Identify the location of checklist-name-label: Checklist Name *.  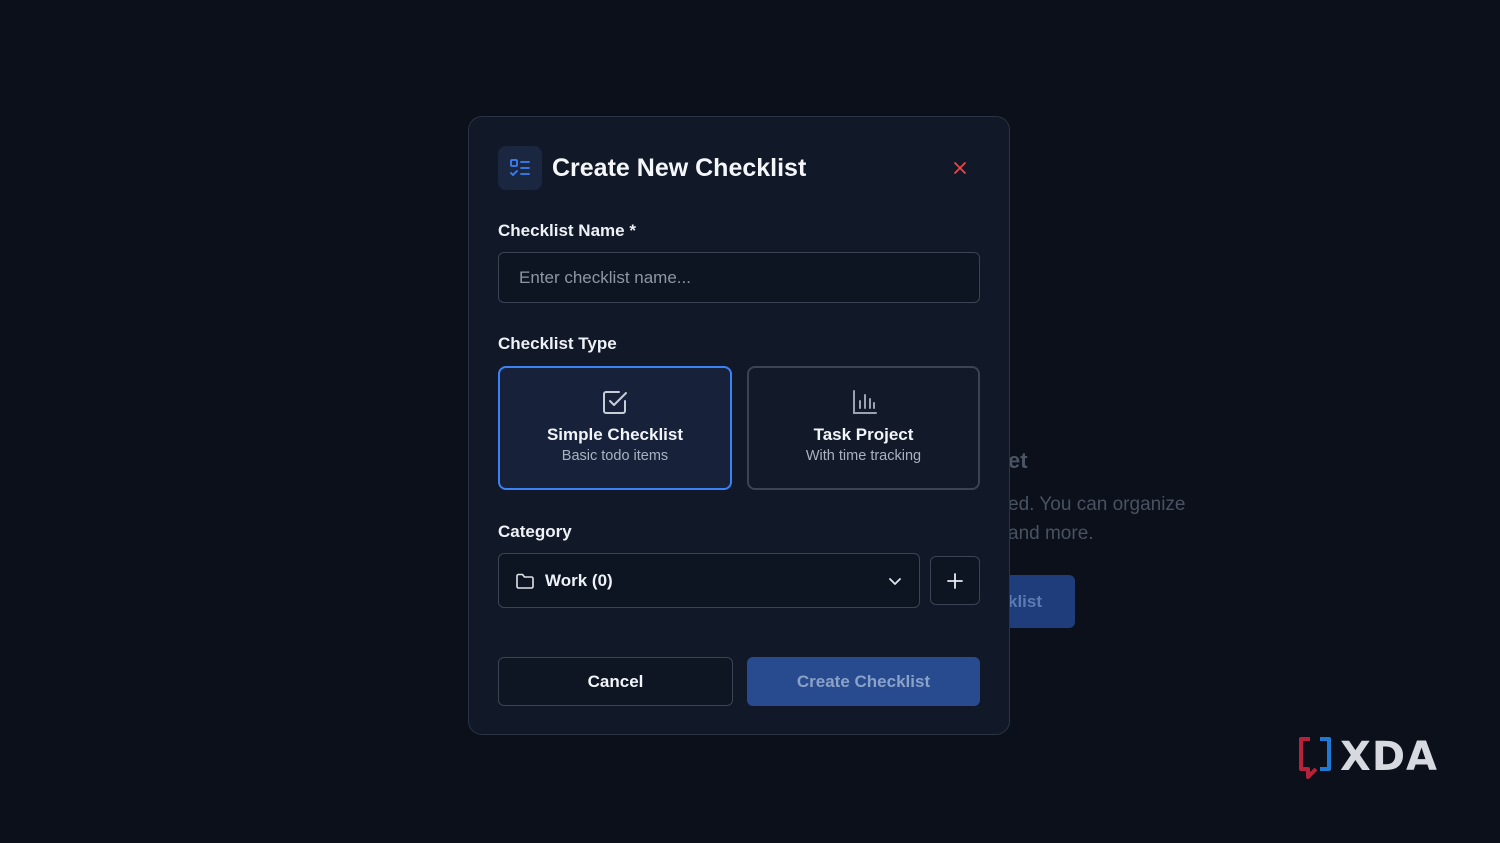
(567, 230).